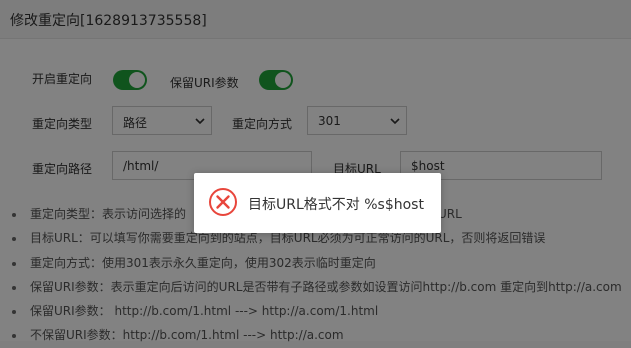 The height and width of the screenshot is (348, 631). Describe the element at coordinates (223, 202) in the screenshot. I see `error-circle-icon` at that location.